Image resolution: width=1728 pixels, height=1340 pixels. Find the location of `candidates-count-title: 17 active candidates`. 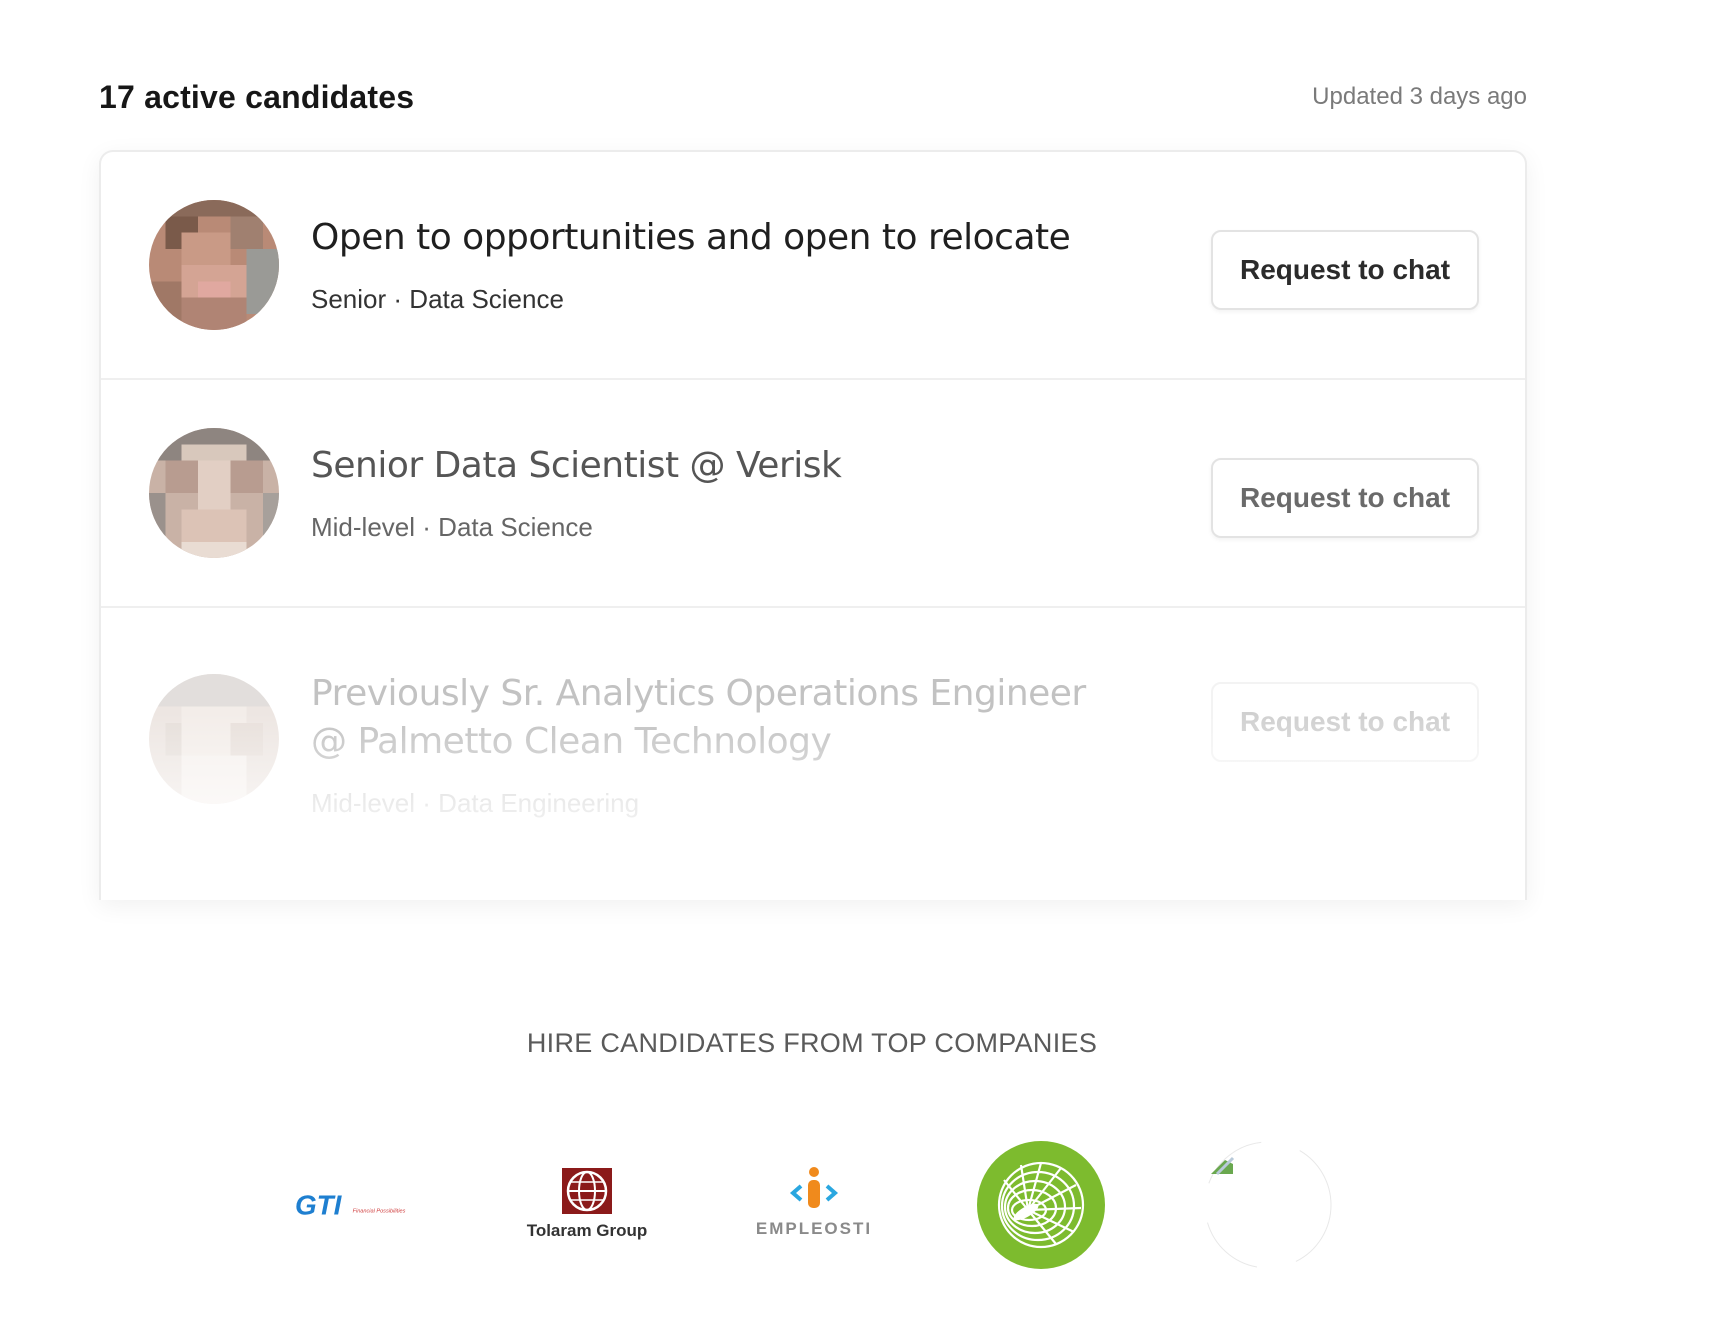

candidates-count-title: 17 active candidates is located at coordinates (257, 96).